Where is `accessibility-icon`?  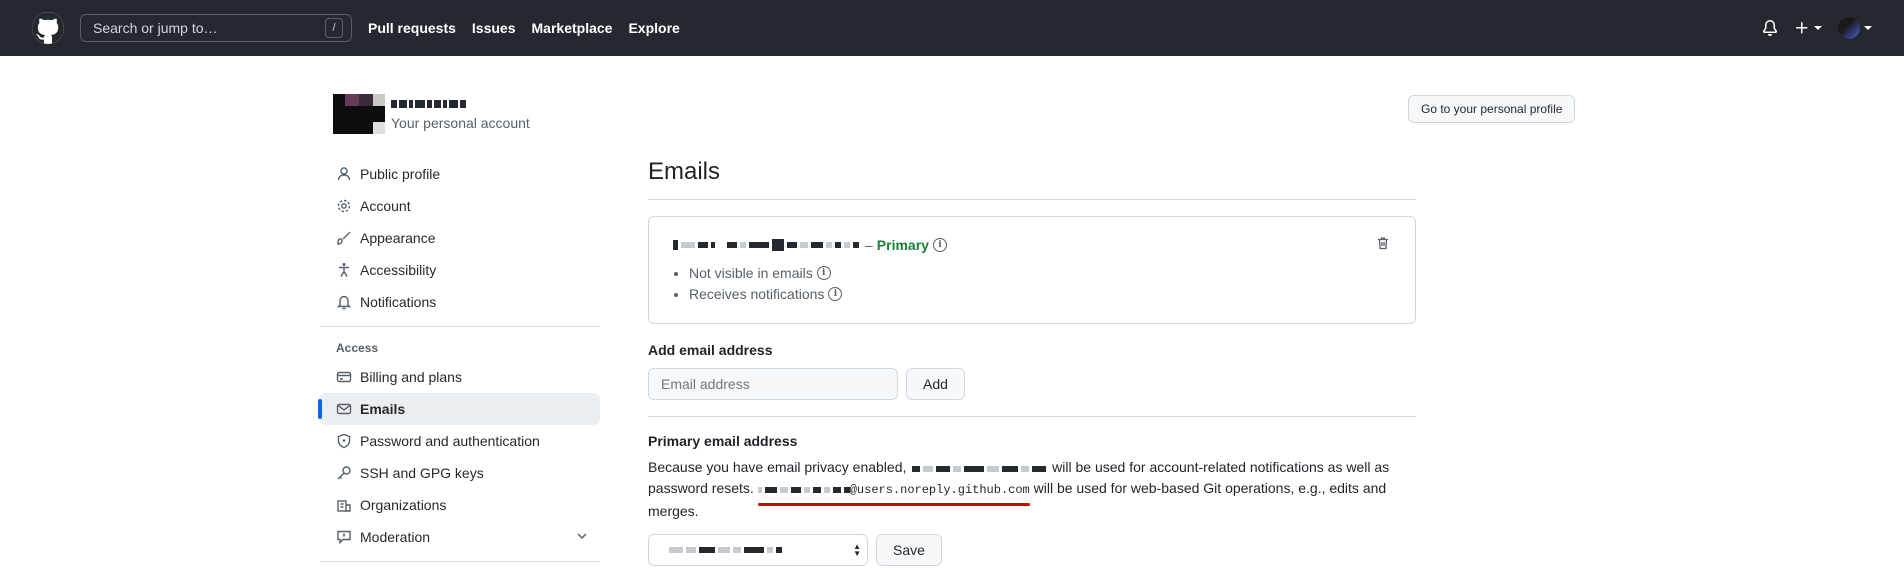 accessibility-icon is located at coordinates (344, 270).